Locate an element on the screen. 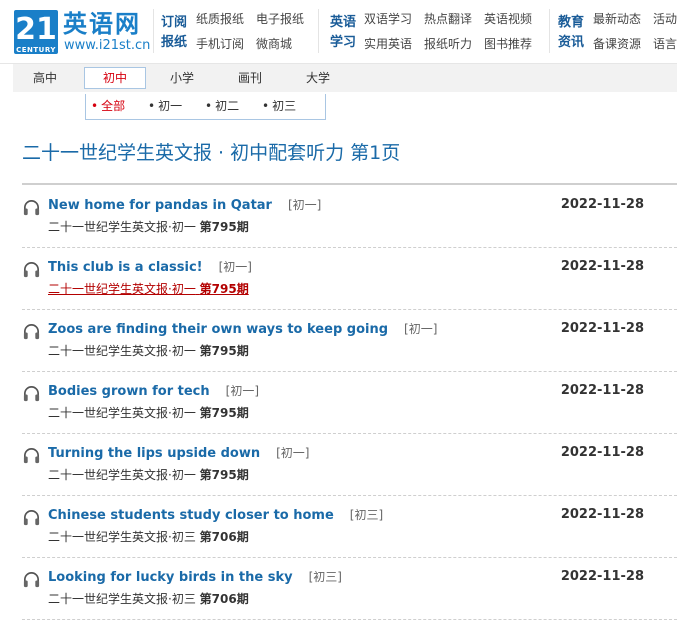  nav-link-practical: 实用英语 is located at coordinates (388, 44).